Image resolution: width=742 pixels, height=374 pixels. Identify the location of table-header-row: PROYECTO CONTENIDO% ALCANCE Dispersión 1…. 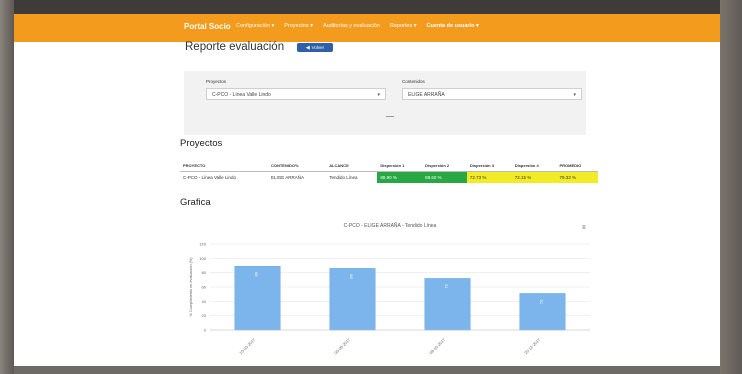
(389, 166).